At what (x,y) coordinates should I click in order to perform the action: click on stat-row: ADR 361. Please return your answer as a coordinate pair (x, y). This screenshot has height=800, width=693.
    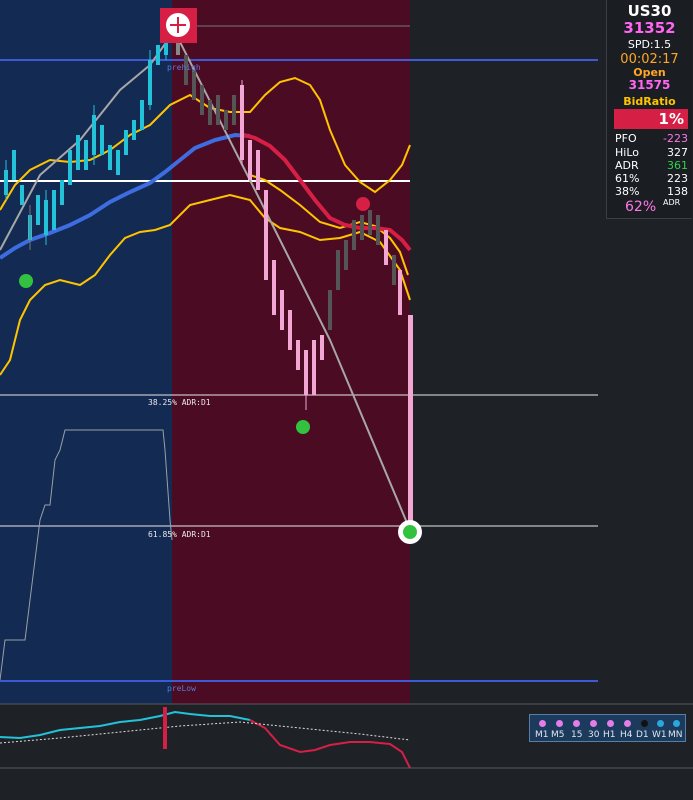
    Looking at the image, I should click on (651, 165).